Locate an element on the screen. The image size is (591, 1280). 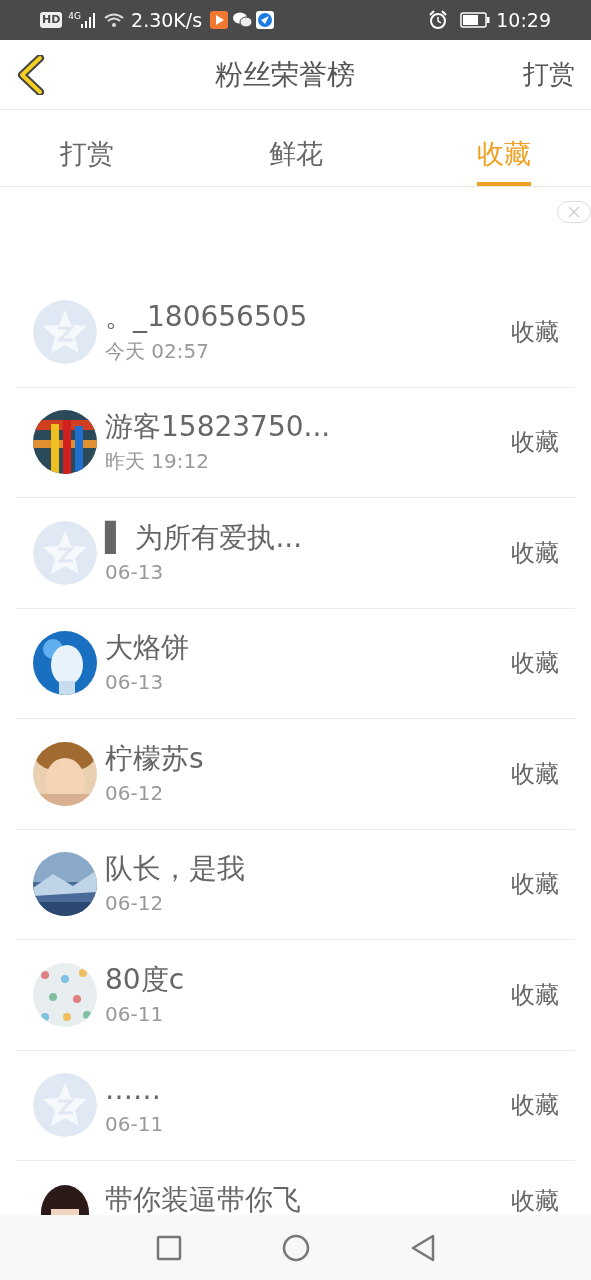
triangle-icon is located at coordinates (422, 1247).